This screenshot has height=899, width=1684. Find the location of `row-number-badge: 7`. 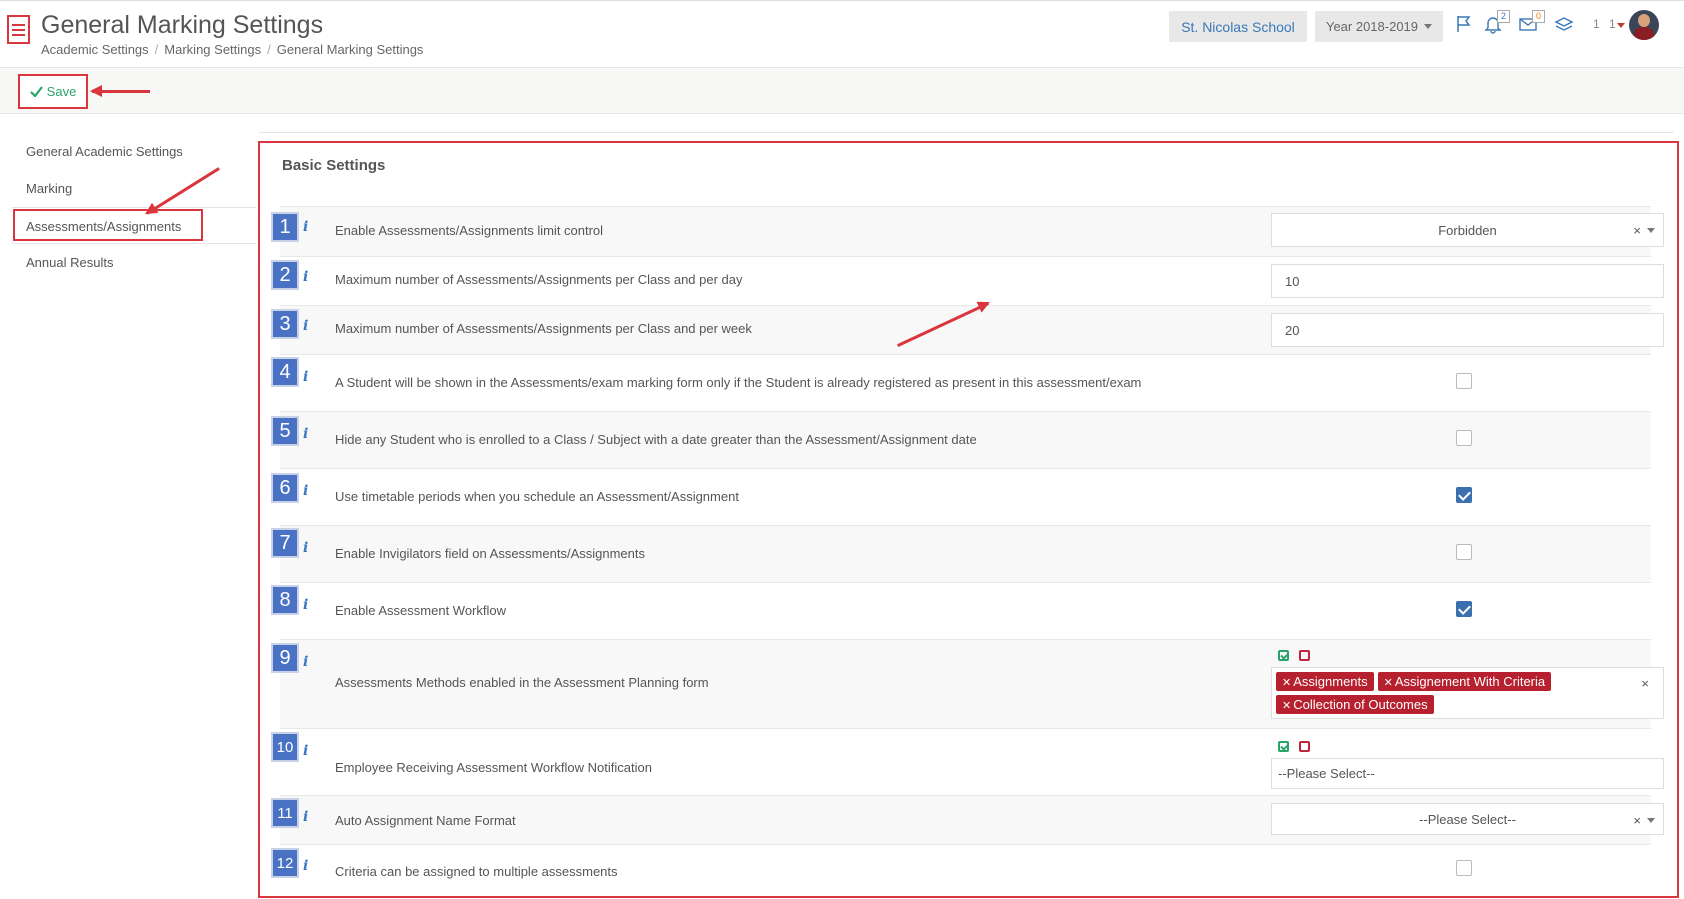

row-number-badge: 7 is located at coordinates (285, 543).